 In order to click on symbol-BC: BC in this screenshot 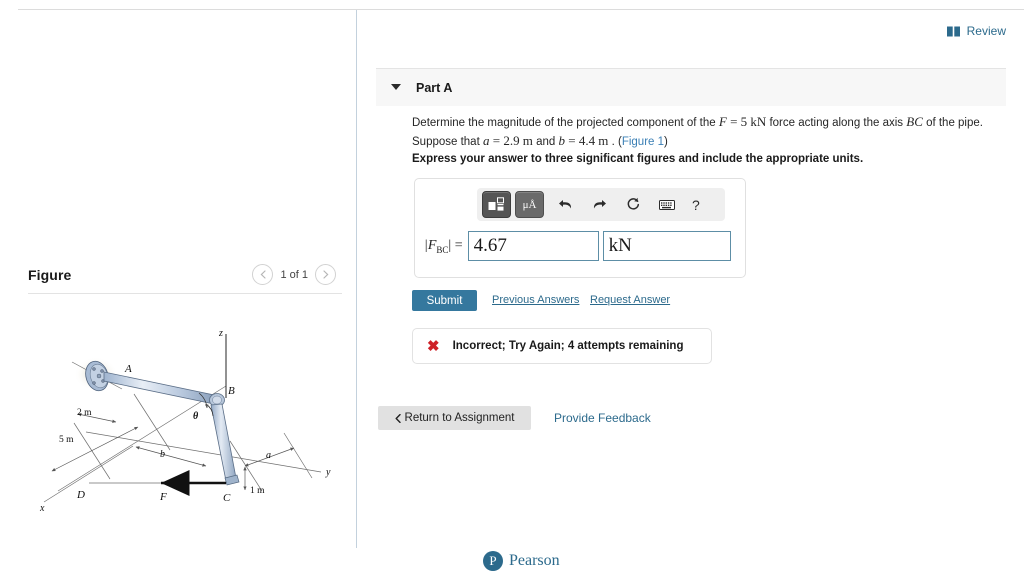, I will do `click(914, 121)`.